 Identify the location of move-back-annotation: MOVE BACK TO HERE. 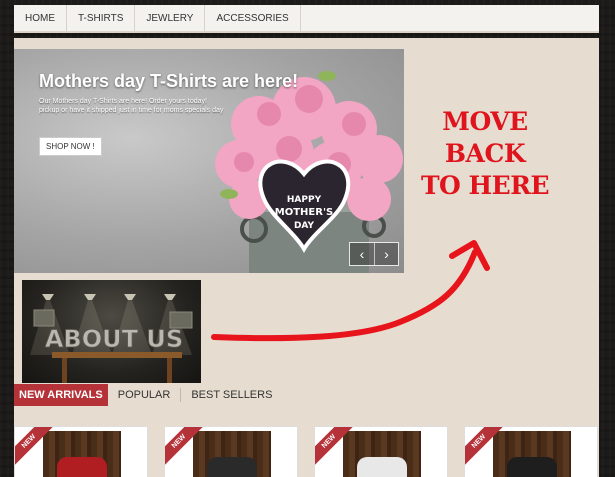
(485, 154).